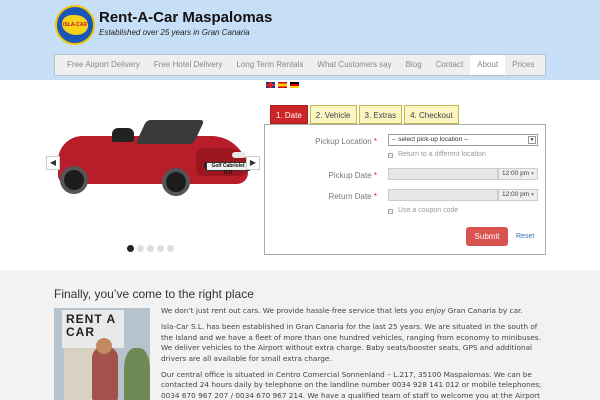 The image size is (600, 400). What do you see at coordinates (414, 65) in the screenshot?
I see `nav-item-blog: Blog` at bounding box center [414, 65].